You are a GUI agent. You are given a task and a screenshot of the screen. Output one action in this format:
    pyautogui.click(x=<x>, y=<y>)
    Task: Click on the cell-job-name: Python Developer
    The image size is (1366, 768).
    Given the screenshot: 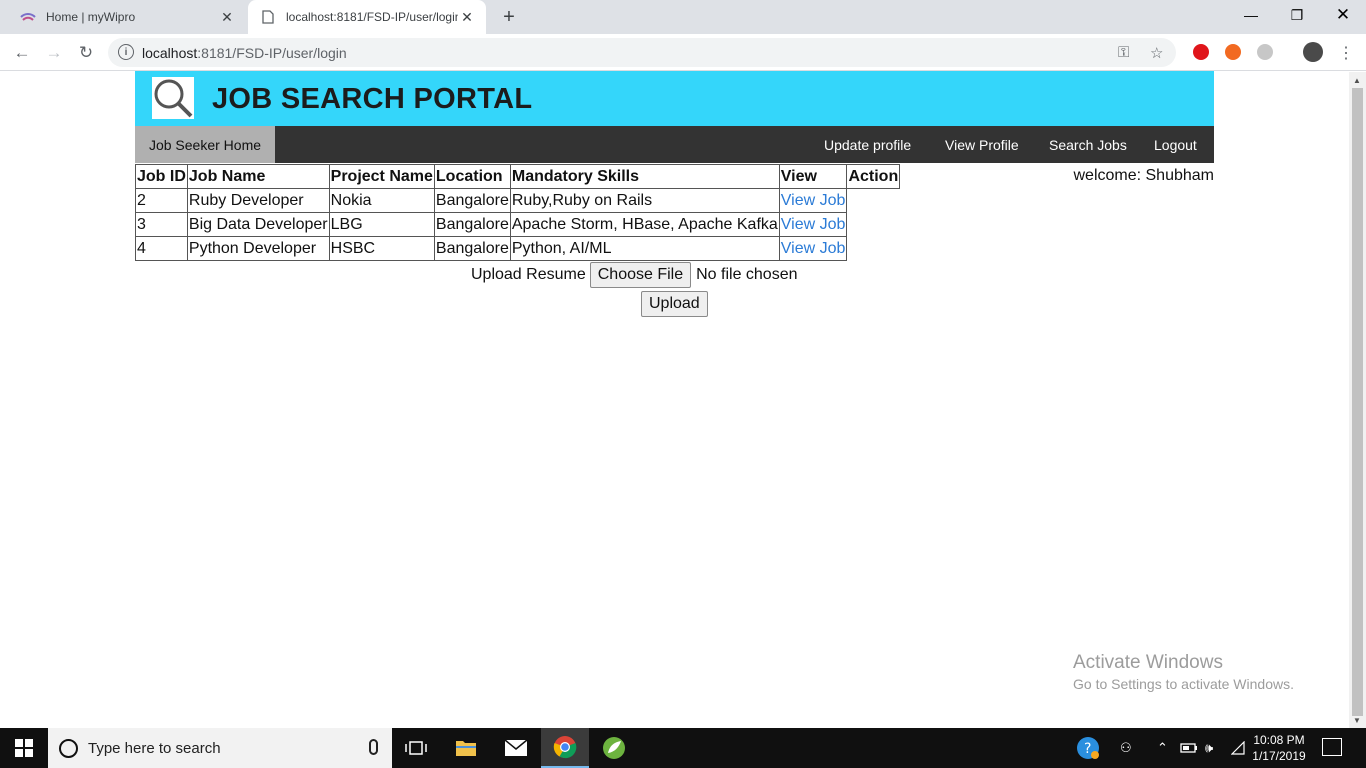 What is the action you would take?
    pyautogui.click(x=258, y=248)
    